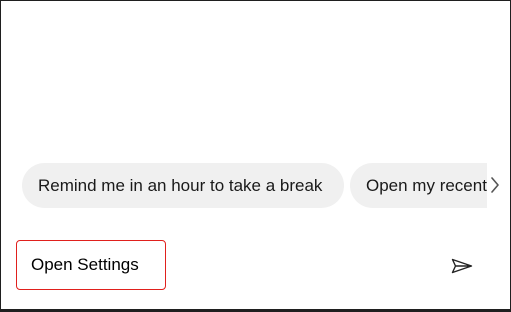  I want to click on suggestion-chip-label: Open my recent, so click(426, 185).